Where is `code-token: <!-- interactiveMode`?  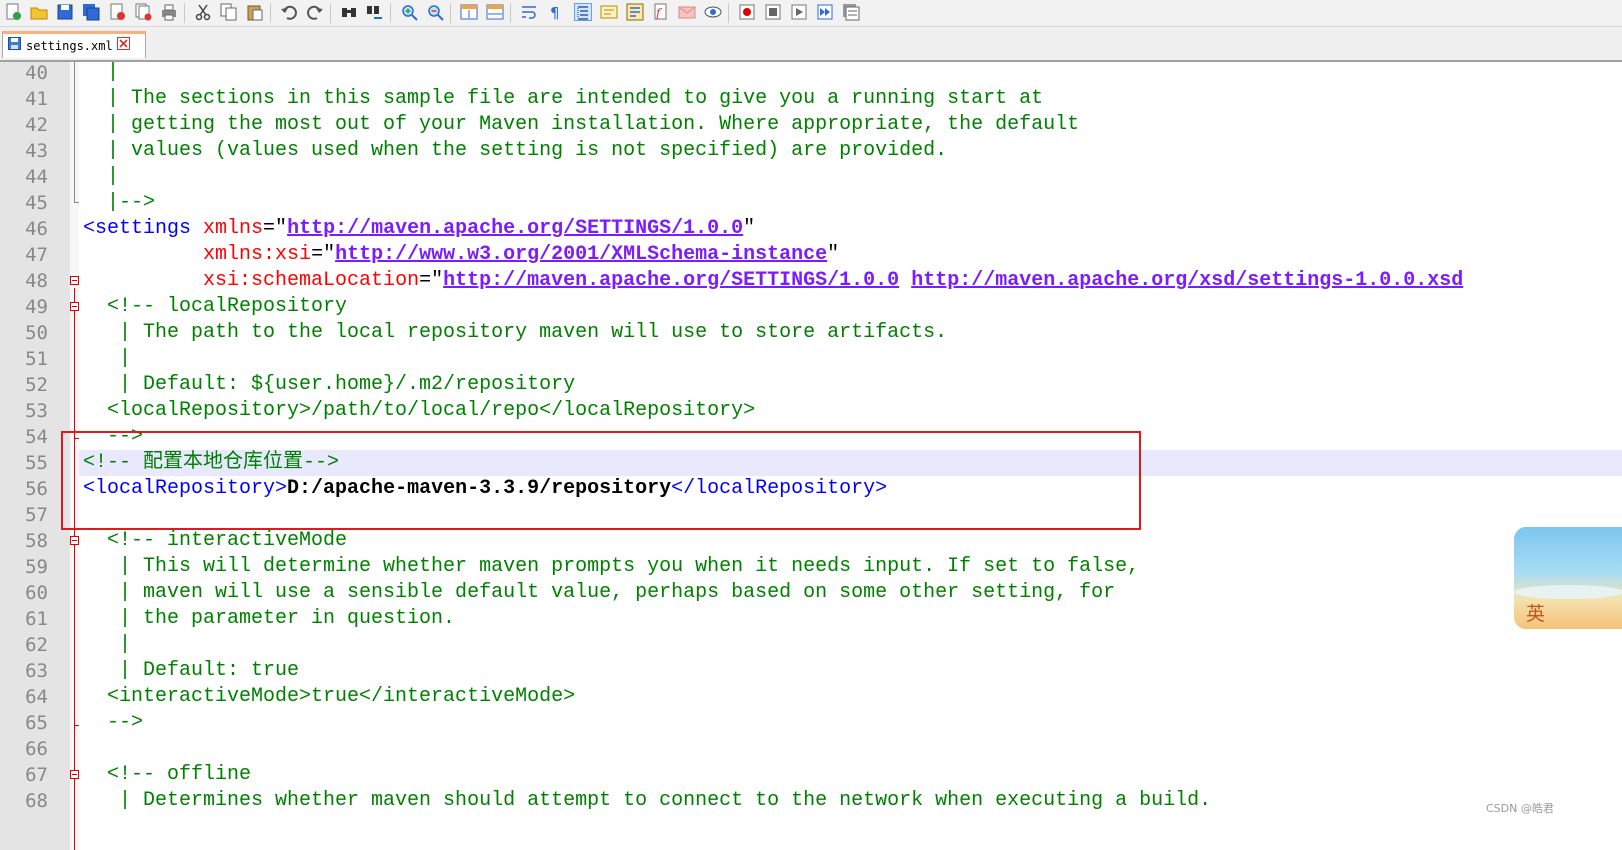 code-token: <!-- interactiveMode is located at coordinates (215, 540).